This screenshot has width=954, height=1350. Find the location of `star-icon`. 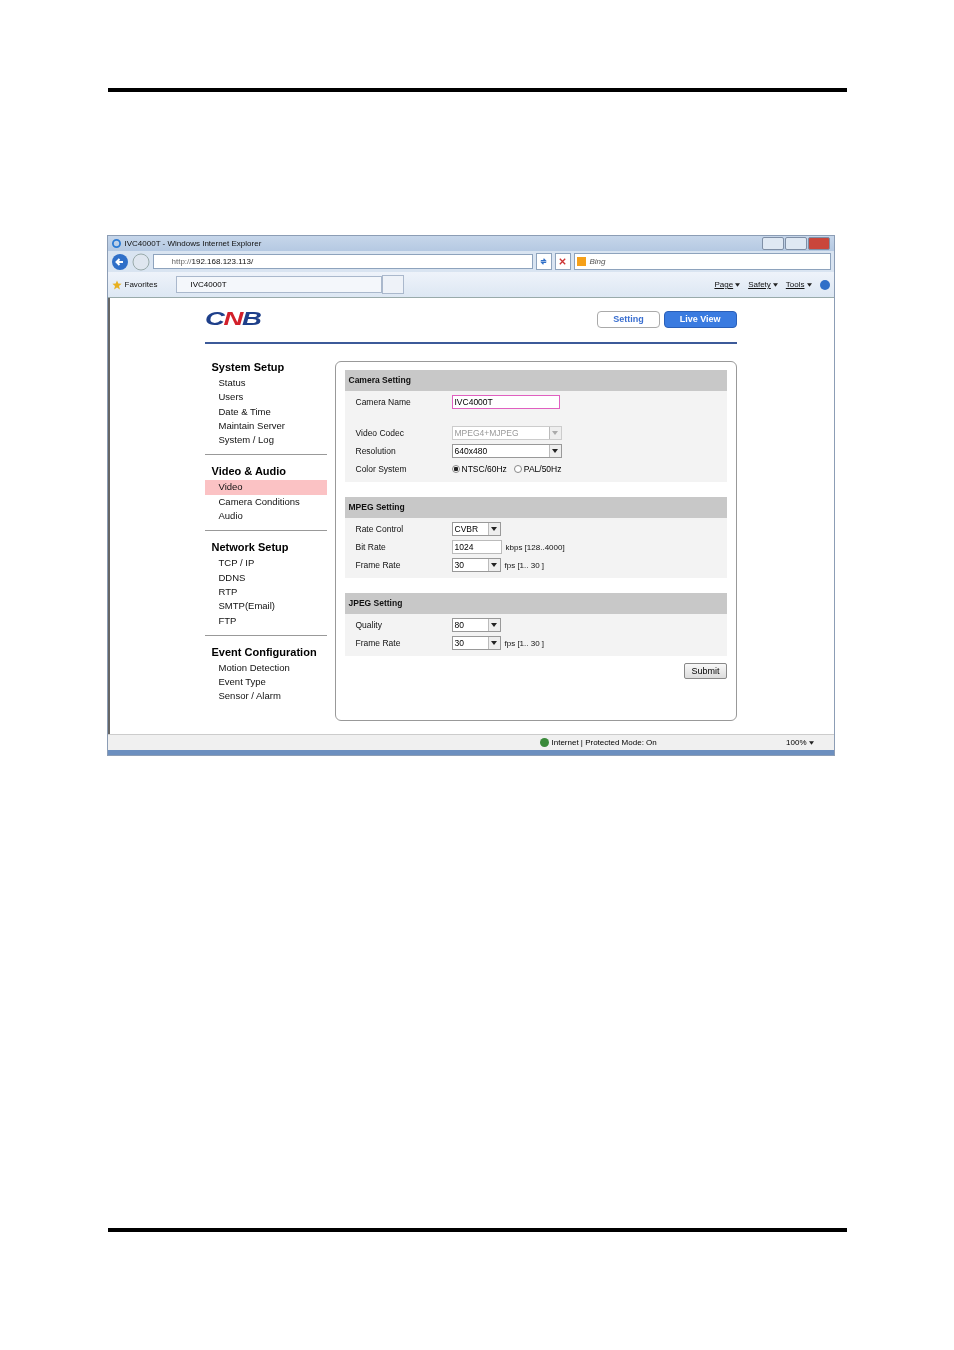

star-icon is located at coordinates (116, 284).